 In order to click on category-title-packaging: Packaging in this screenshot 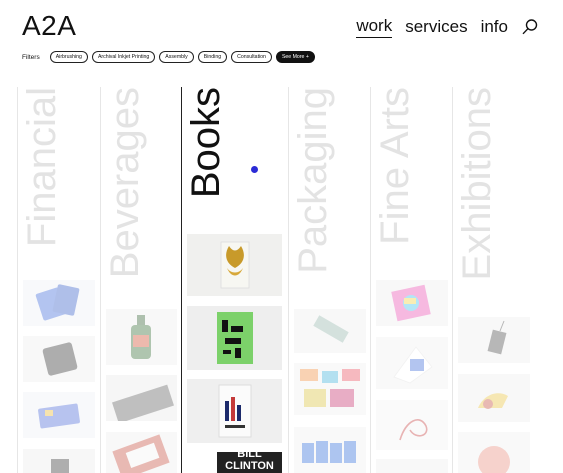, I will do `click(313, 180)`.